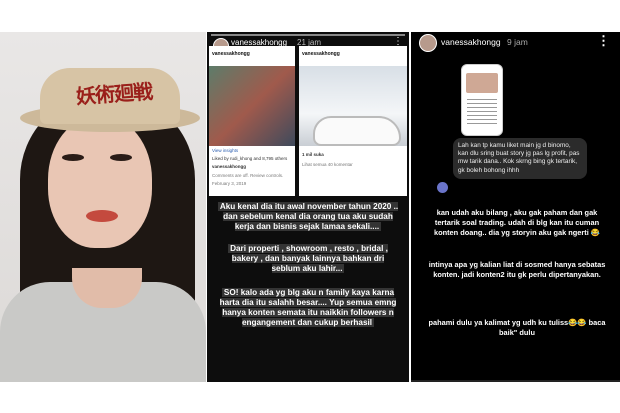 Image resolution: width=620 pixels, height=413 pixels. What do you see at coordinates (229, 166) in the screenshot?
I see `ss1-caption-user: vanessakhongg` at bounding box center [229, 166].